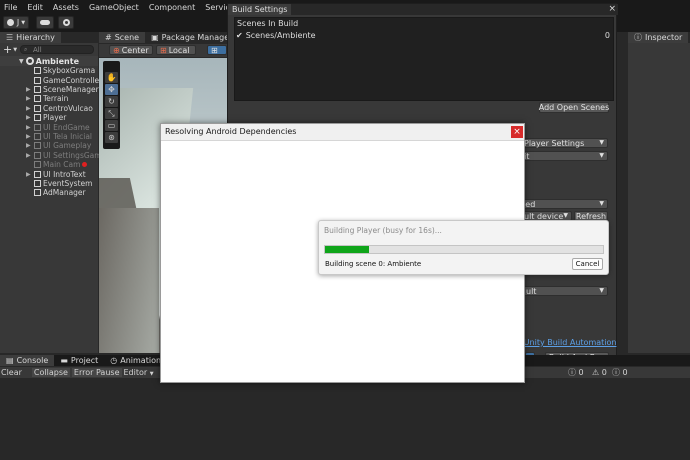 The width and height of the screenshot is (690, 460). I want to click on error-pause-button: Error Pause, so click(96, 372).